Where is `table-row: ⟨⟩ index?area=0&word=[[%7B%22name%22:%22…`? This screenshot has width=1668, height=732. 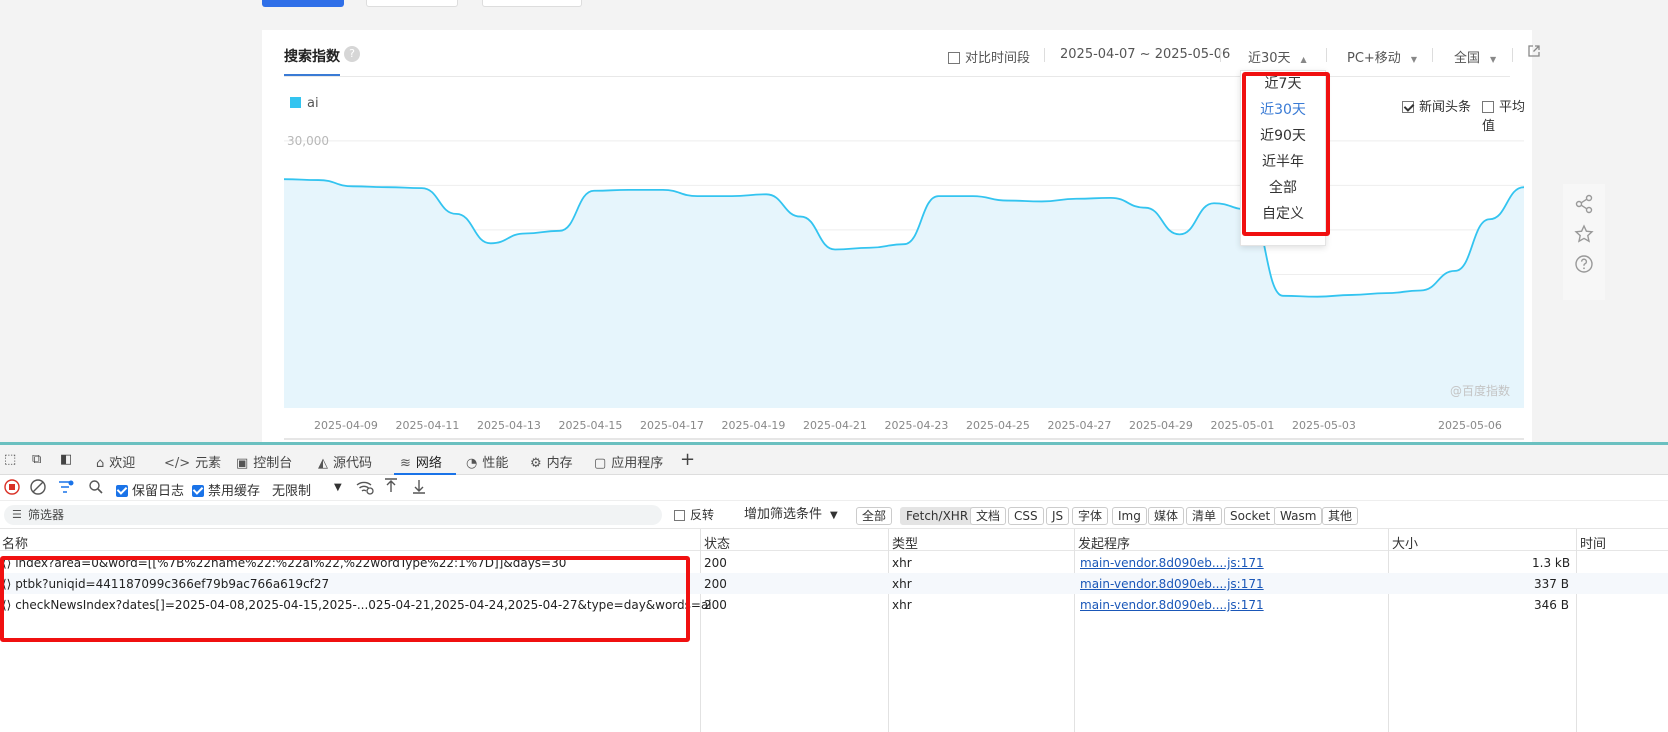 table-row: ⟨⟩ index?area=0&word=[[%7B%22name%22:%22… is located at coordinates (834, 562).